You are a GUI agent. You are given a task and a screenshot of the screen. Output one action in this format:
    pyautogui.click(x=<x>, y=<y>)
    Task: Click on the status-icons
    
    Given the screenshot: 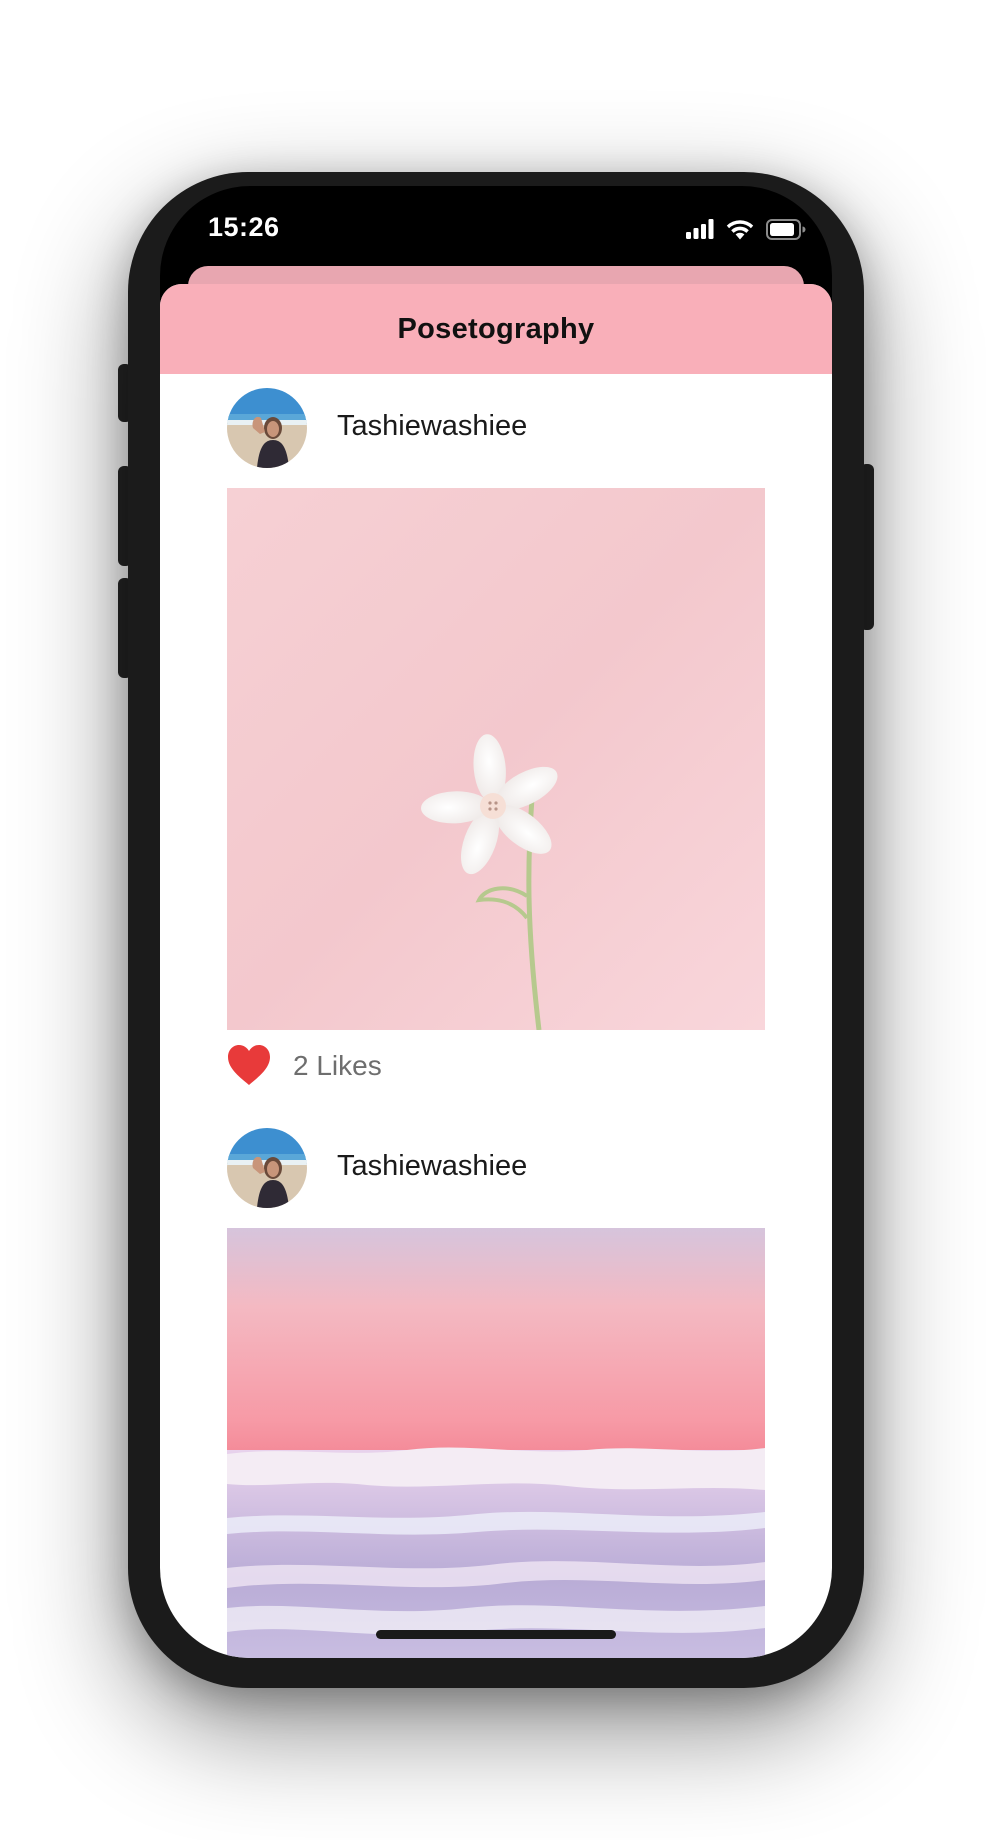 What is the action you would take?
    pyautogui.click(x=746, y=229)
    